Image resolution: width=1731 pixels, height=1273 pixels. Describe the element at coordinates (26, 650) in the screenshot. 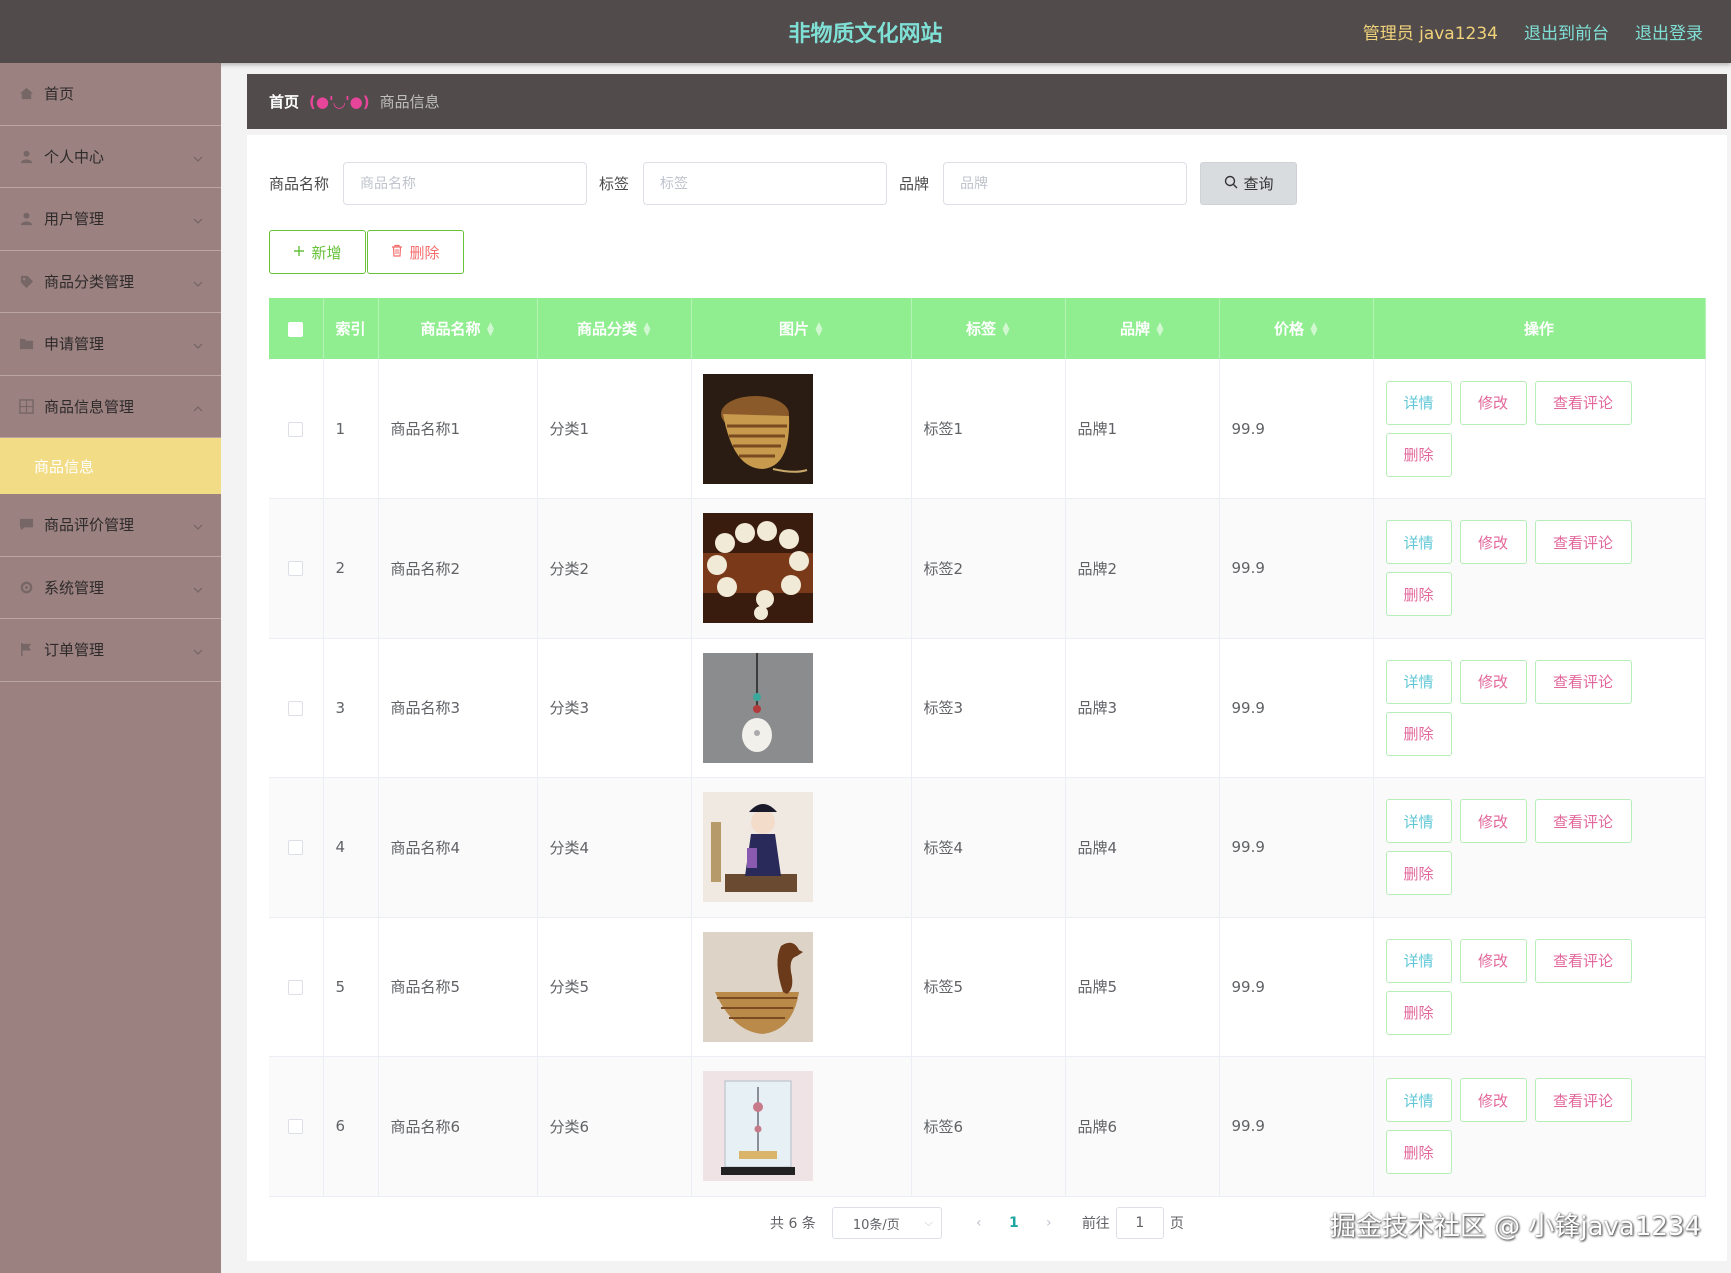

I see `flag-icon` at that location.